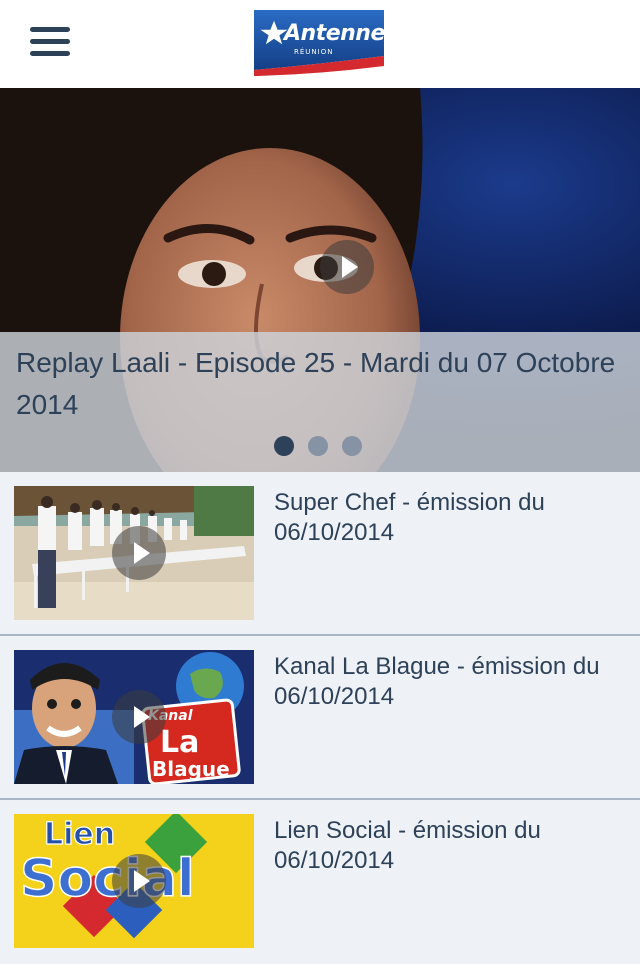 This screenshot has width=640, height=964. Describe the element at coordinates (107, 879) in the screenshot. I see `thumb-text-social: Social` at that location.